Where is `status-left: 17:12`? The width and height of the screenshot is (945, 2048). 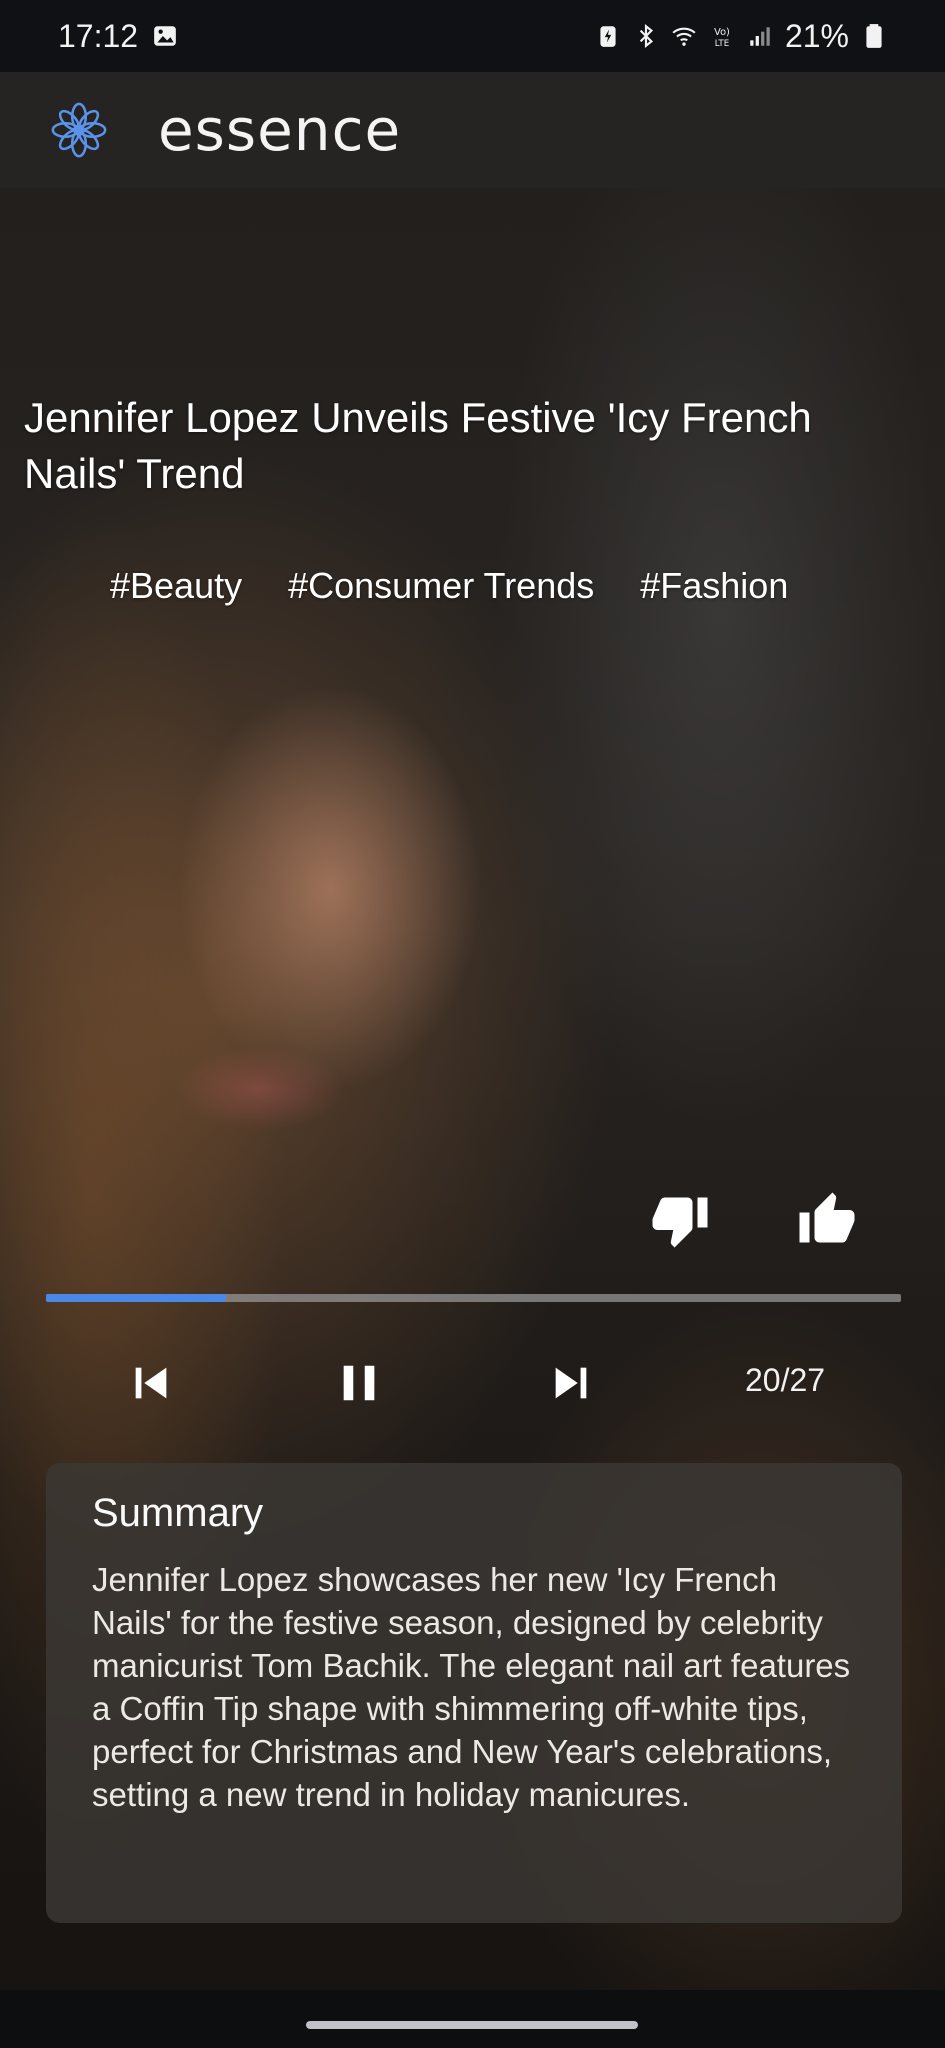 status-left: 17:12 is located at coordinates (118, 36).